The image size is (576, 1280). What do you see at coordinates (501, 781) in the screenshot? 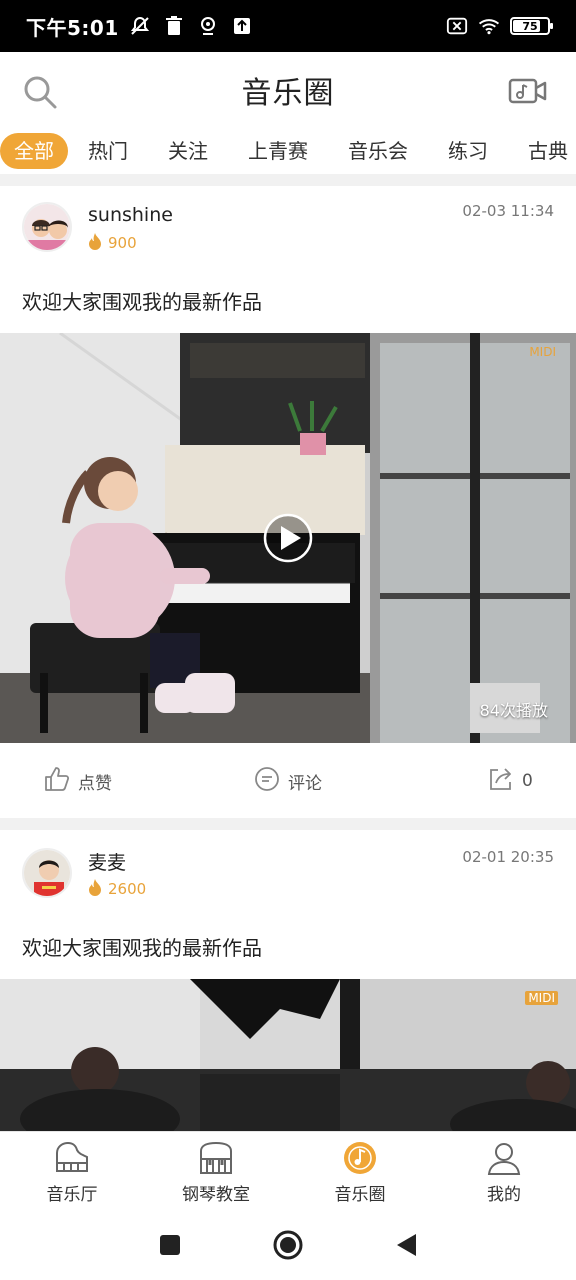
I see `share-icon` at bounding box center [501, 781].